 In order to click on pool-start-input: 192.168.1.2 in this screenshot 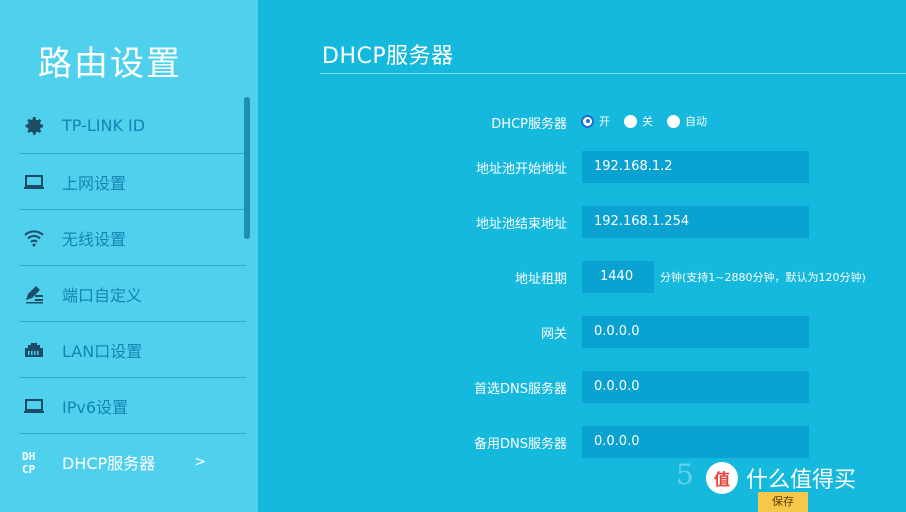, I will do `click(695, 167)`.